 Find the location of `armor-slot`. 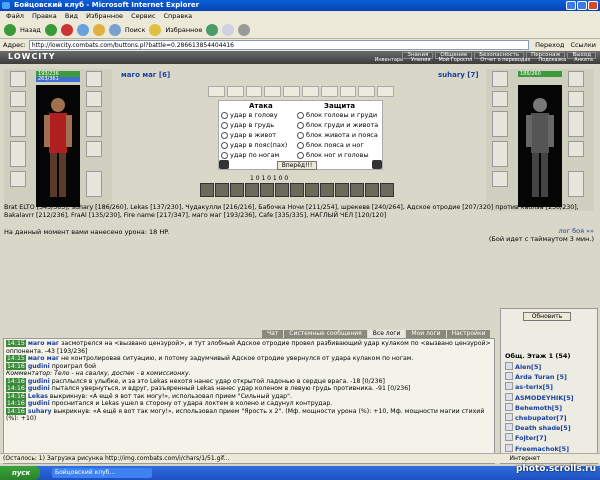

armor-slot is located at coordinates (18, 154).